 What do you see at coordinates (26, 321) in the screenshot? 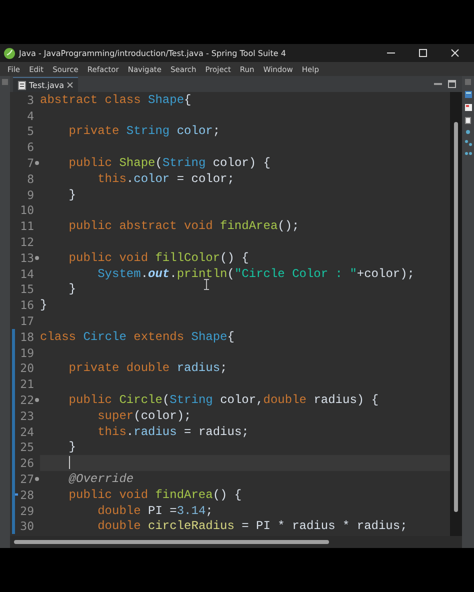
I see `line-number: 17` at bounding box center [26, 321].